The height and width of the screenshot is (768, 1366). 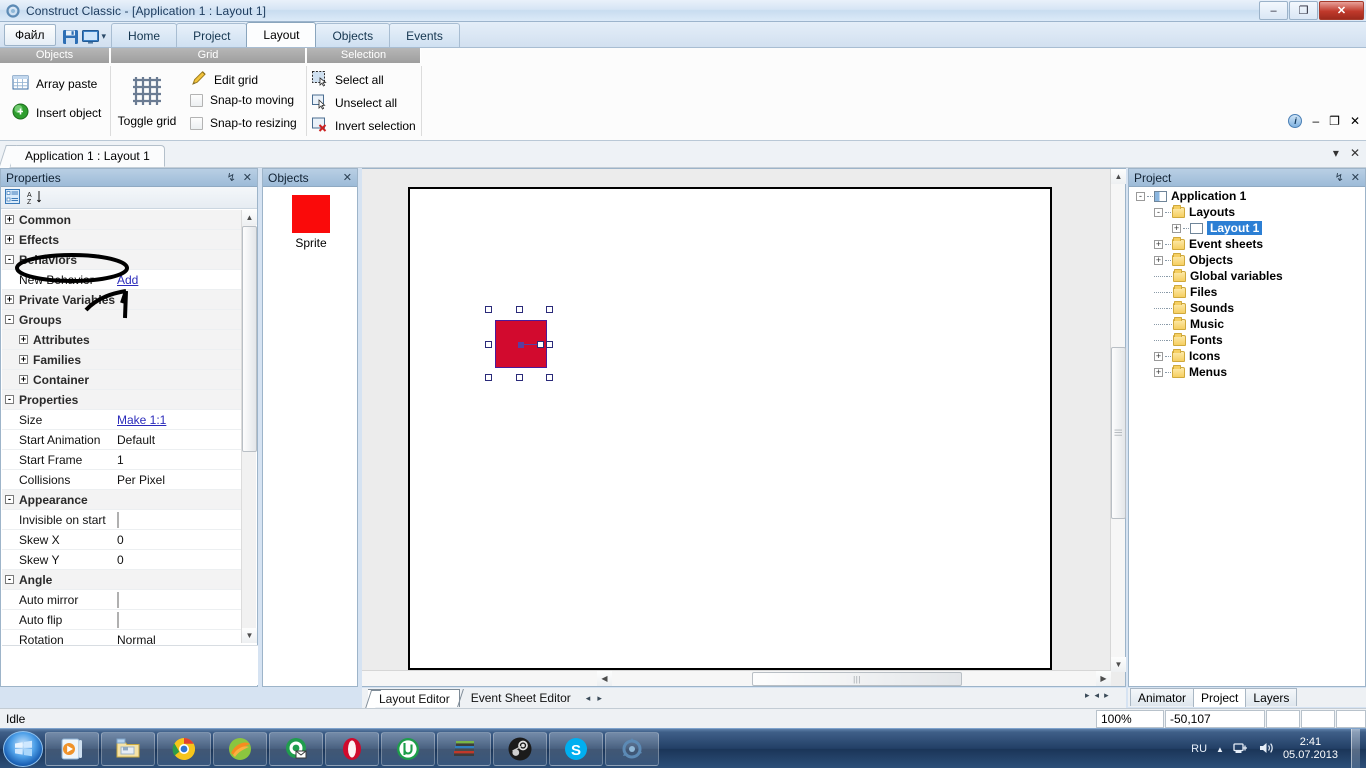 I want to click on property-category-container: + Container, so click(x=122, y=380).